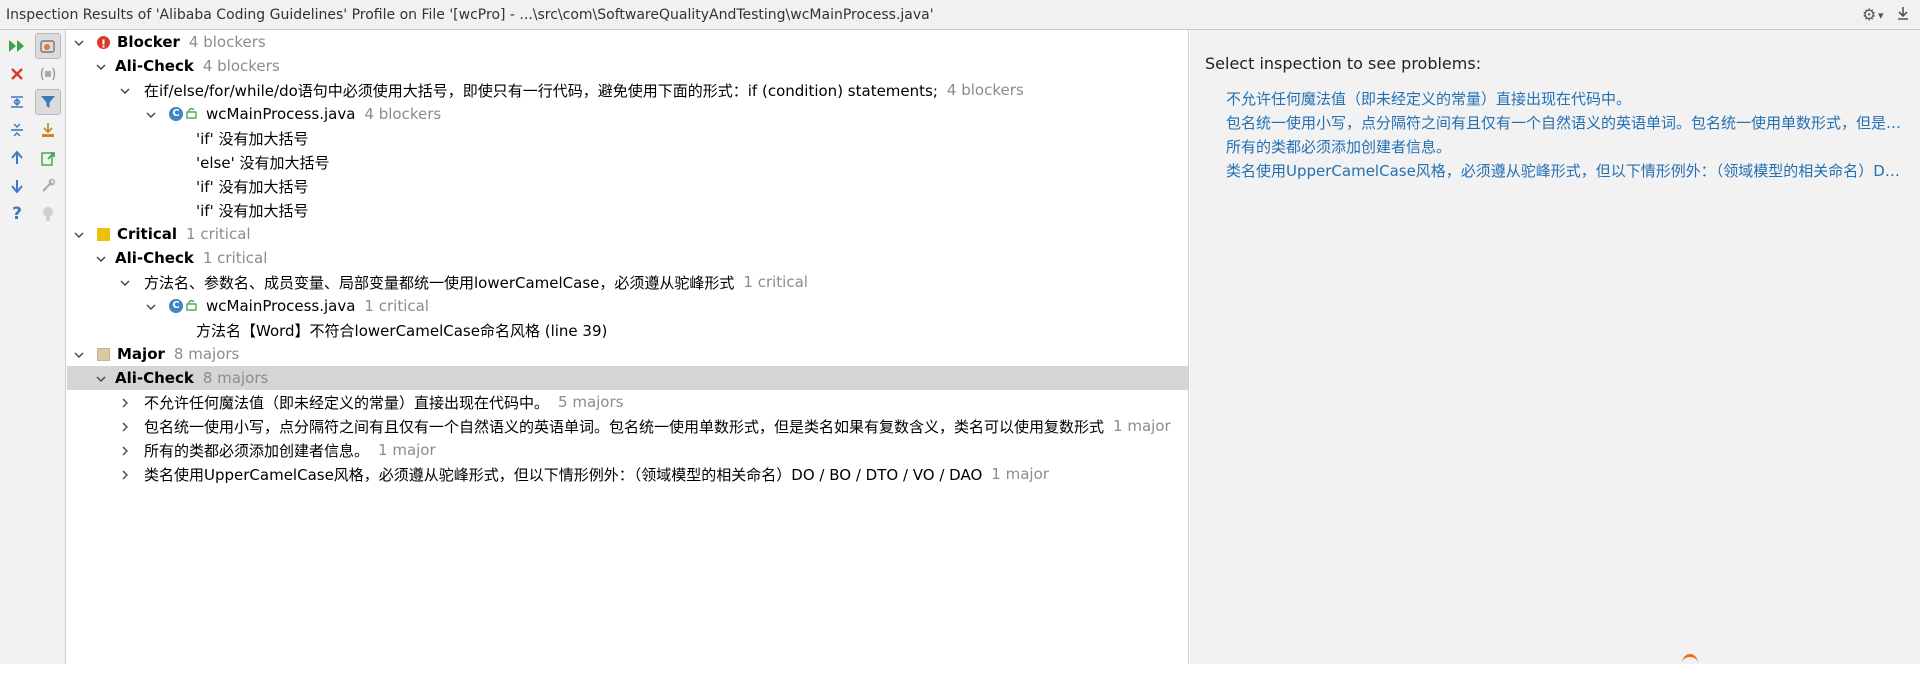 This screenshot has height=673, width=1920. Describe the element at coordinates (48, 214) in the screenshot. I see `quick-fix-icon` at that location.